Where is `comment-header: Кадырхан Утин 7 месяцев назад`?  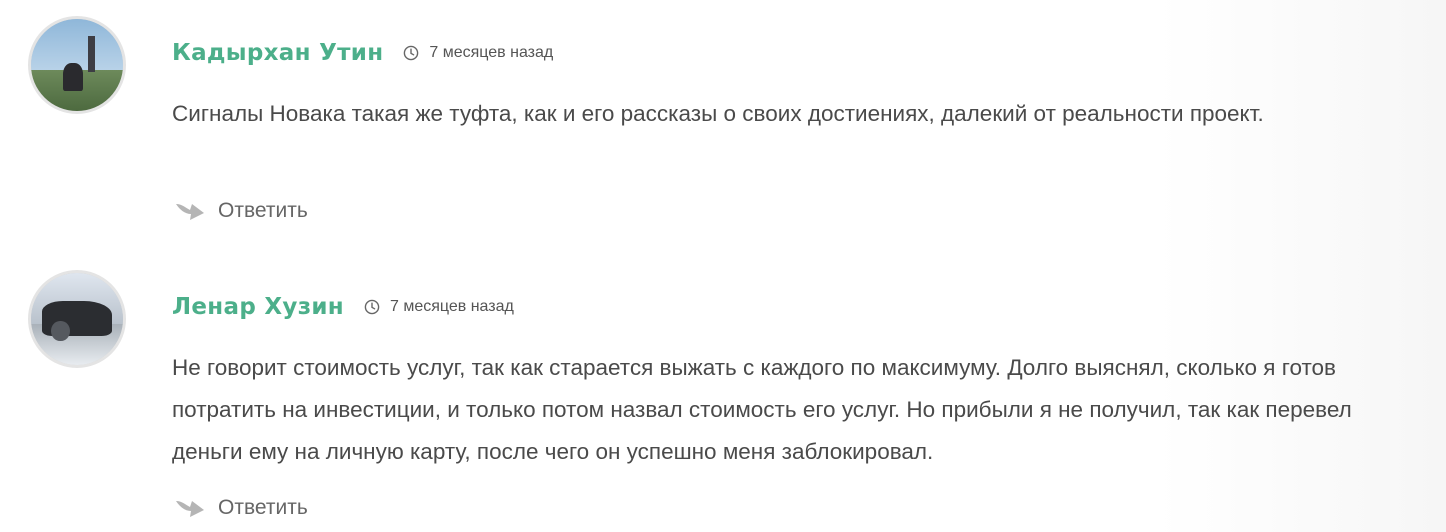 comment-header: Кадырхан Утин 7 месяцев назад is located at coordinates (362, 53).